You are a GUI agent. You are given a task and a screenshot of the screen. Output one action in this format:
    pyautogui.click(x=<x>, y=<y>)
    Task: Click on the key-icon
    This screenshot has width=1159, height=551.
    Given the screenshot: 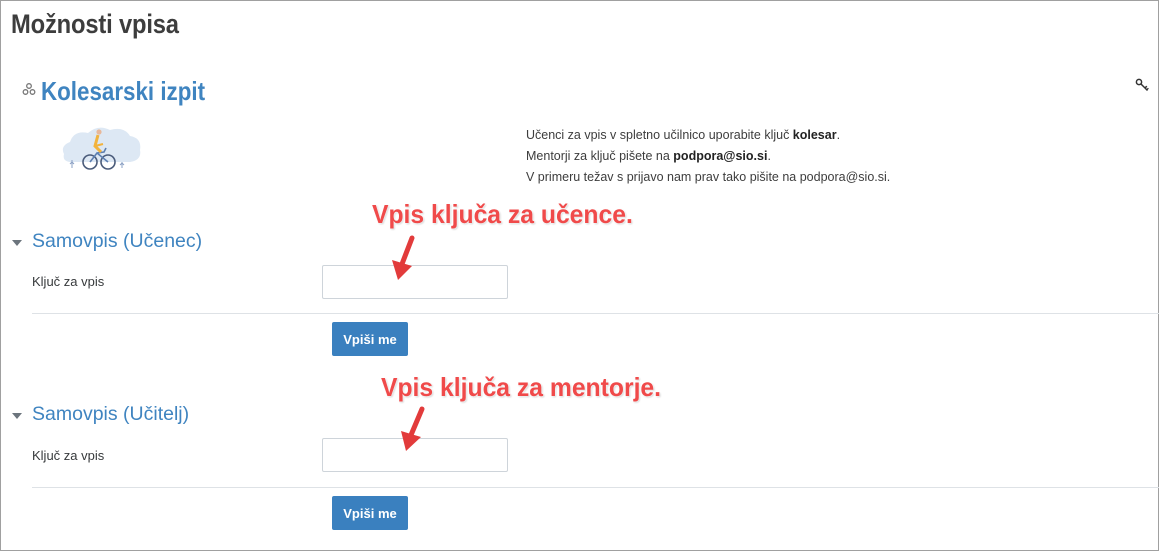 What is the action you would take?
    pyautogui.click(x=1142, y=85)
    